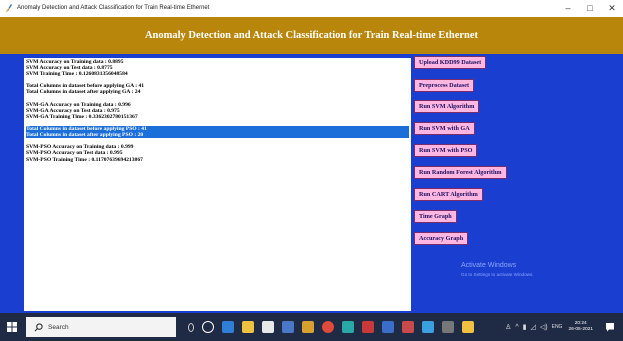  Describe the element at coordinates (612, 8) in the screenshot. I see `close-button: ✕` at that location.